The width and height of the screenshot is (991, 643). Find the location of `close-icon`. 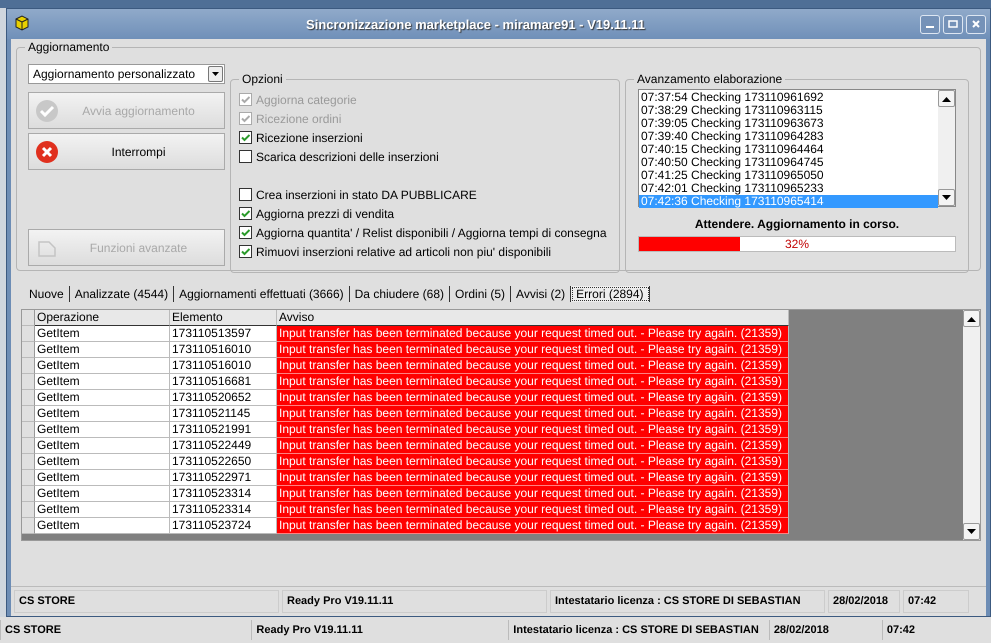

close-icon is located at coordinates (976, 24).